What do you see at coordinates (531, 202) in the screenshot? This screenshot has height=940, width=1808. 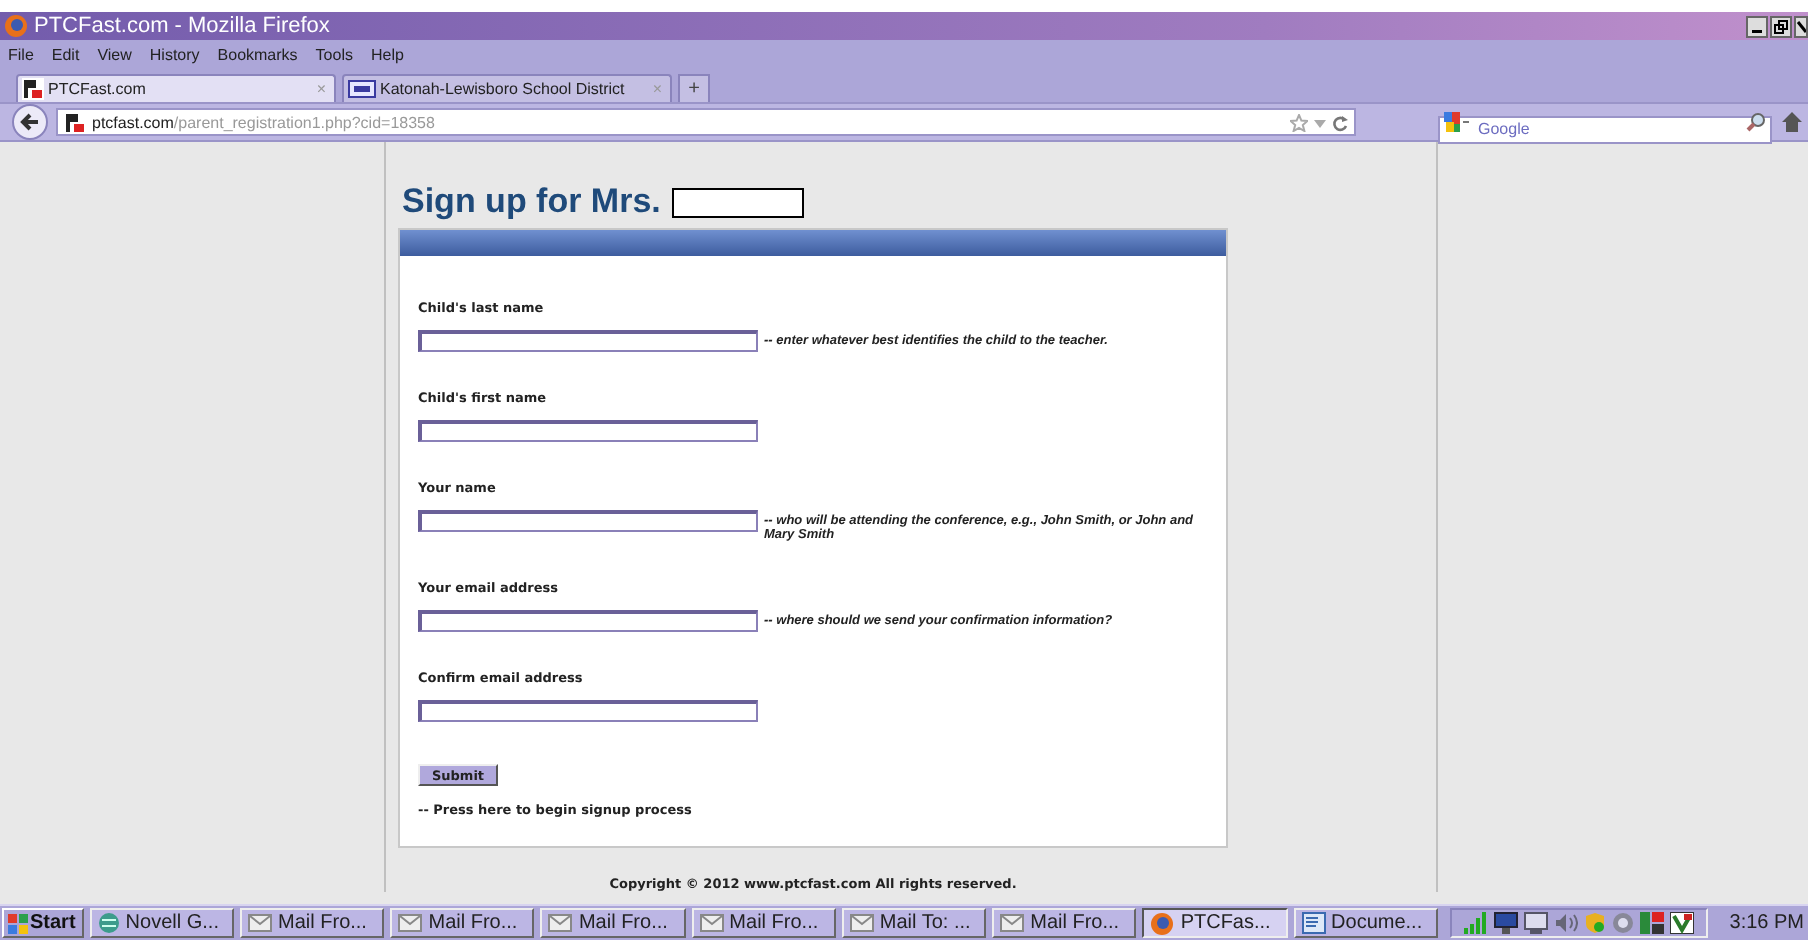 I see `page-heading: Sign up for Mrs.` at bounding box center [531, 202].